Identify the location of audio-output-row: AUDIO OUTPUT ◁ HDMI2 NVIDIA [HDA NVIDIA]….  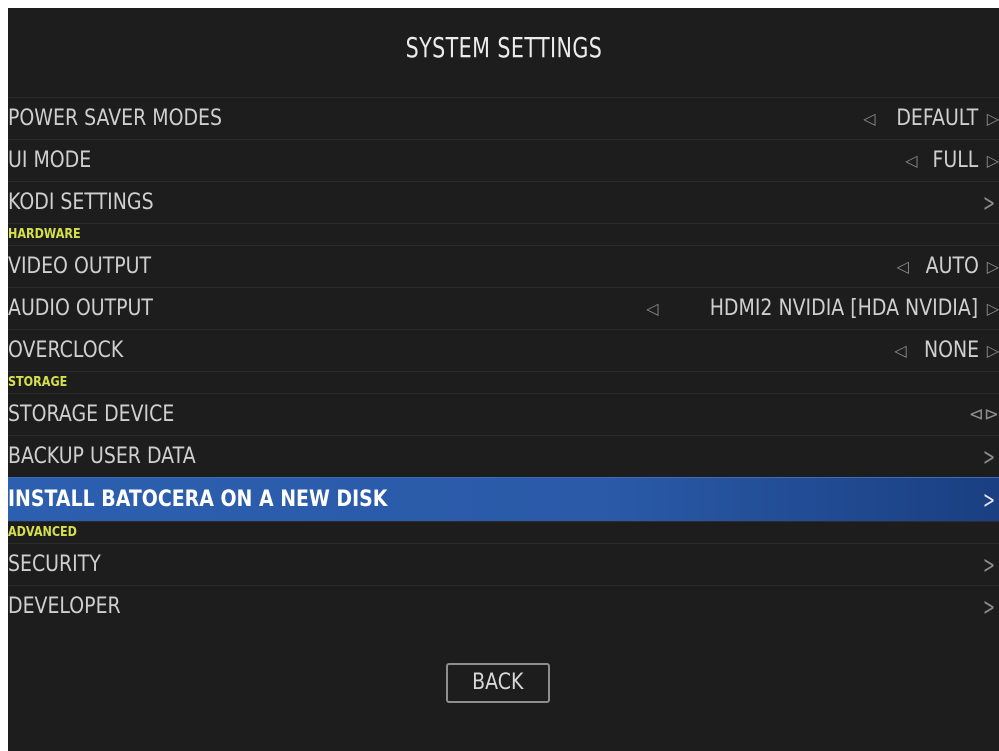
(503, 308).